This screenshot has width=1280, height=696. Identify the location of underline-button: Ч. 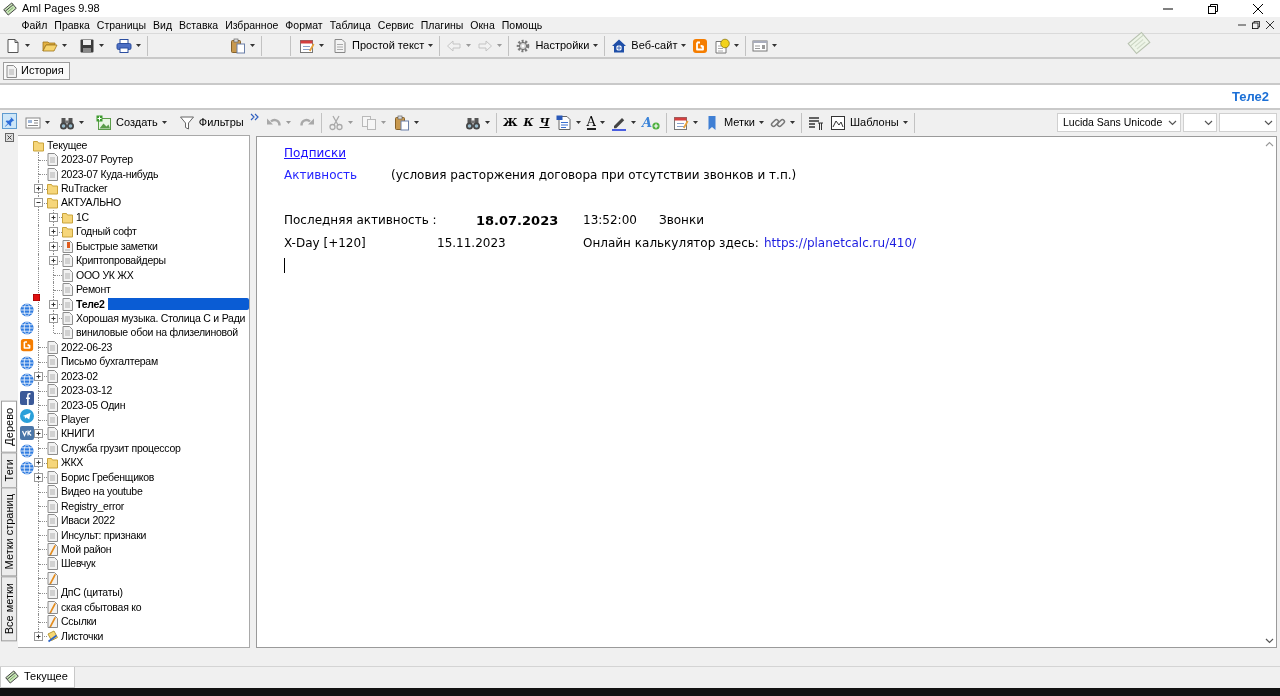
(544, 122).